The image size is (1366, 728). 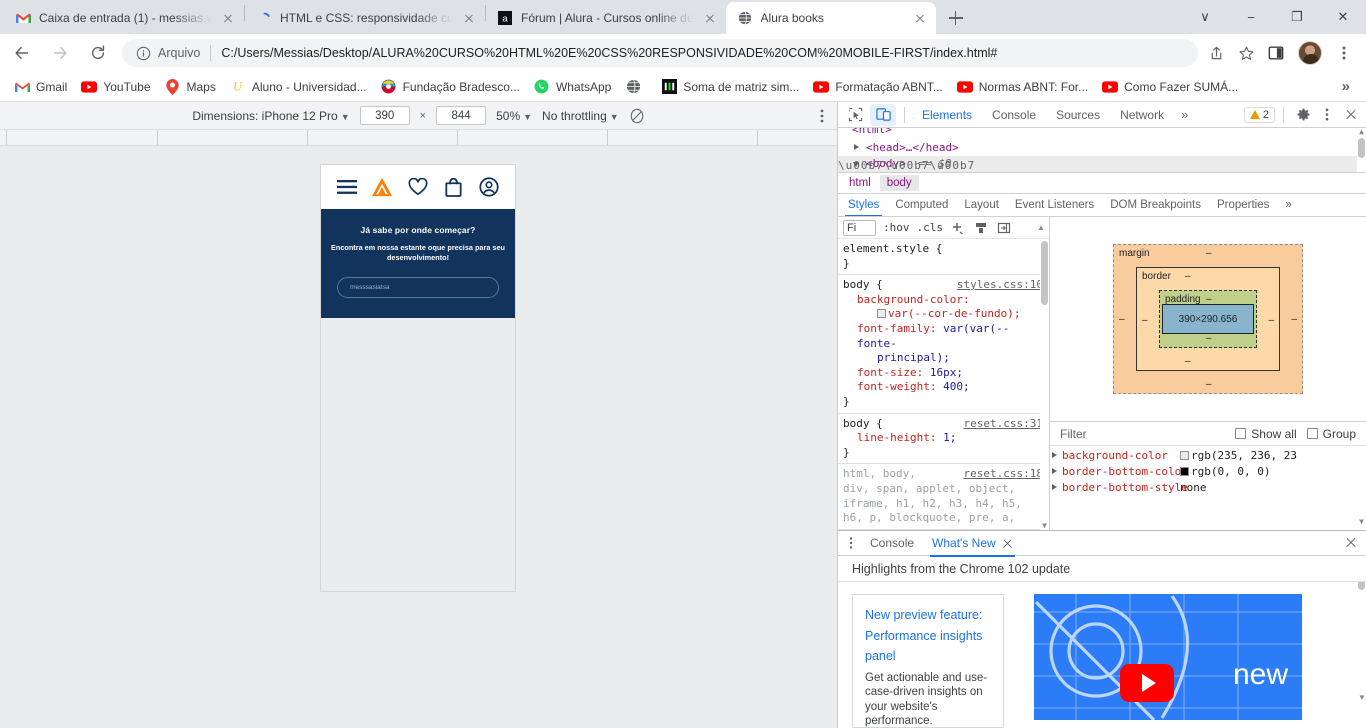 I want to click on dom-tree-scrollbar: ▲, so click(x=1361, y=150).